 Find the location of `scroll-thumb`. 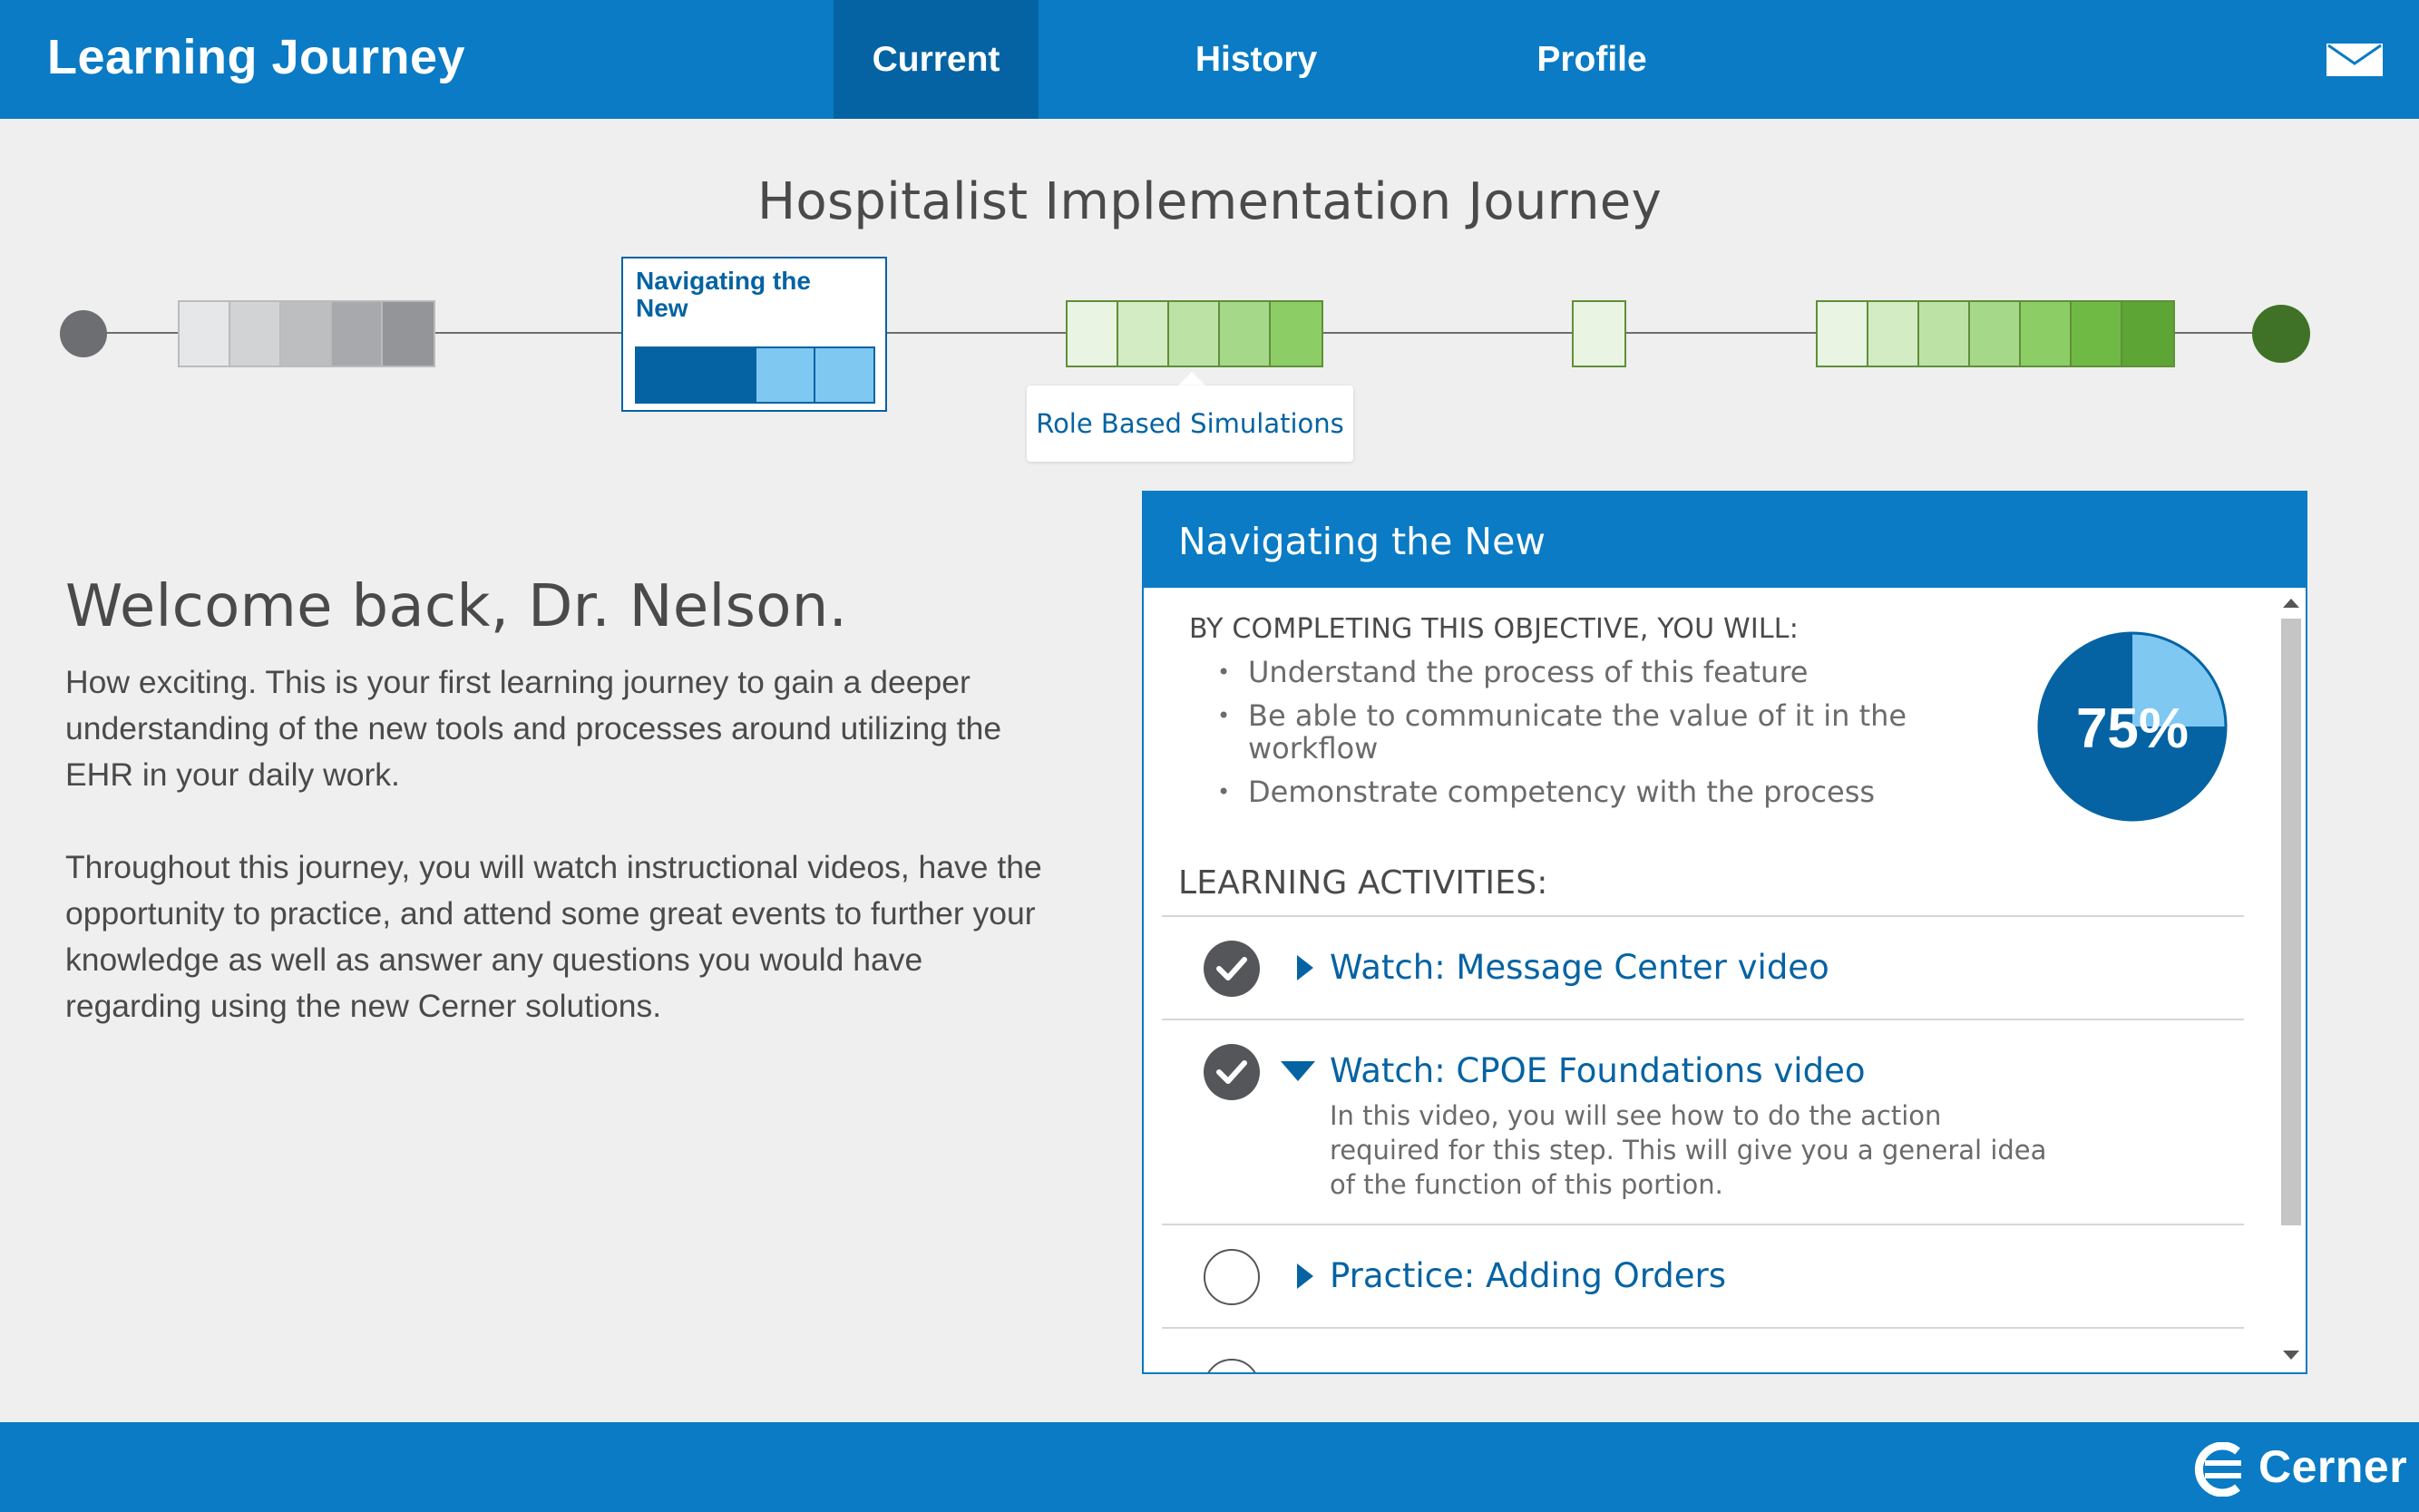

scroll-thumb is located at coordinates (2291, 922).